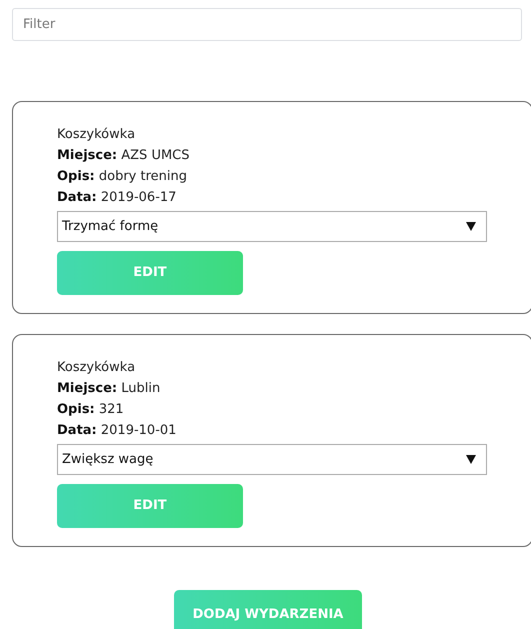 This screenshot has height=629, width=531. What do you see at coordinates (272, 226) in the screenshot?
I see `goal-select: Trzymać formę` at bounding box center [272, 226].